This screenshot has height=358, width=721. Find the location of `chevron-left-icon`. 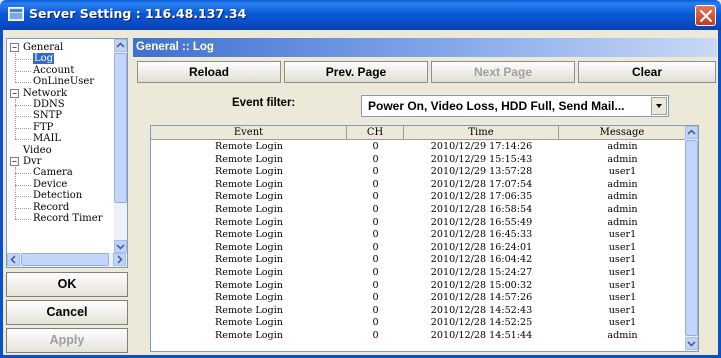

chevron-left-icon is located at coordinates (13, 259).